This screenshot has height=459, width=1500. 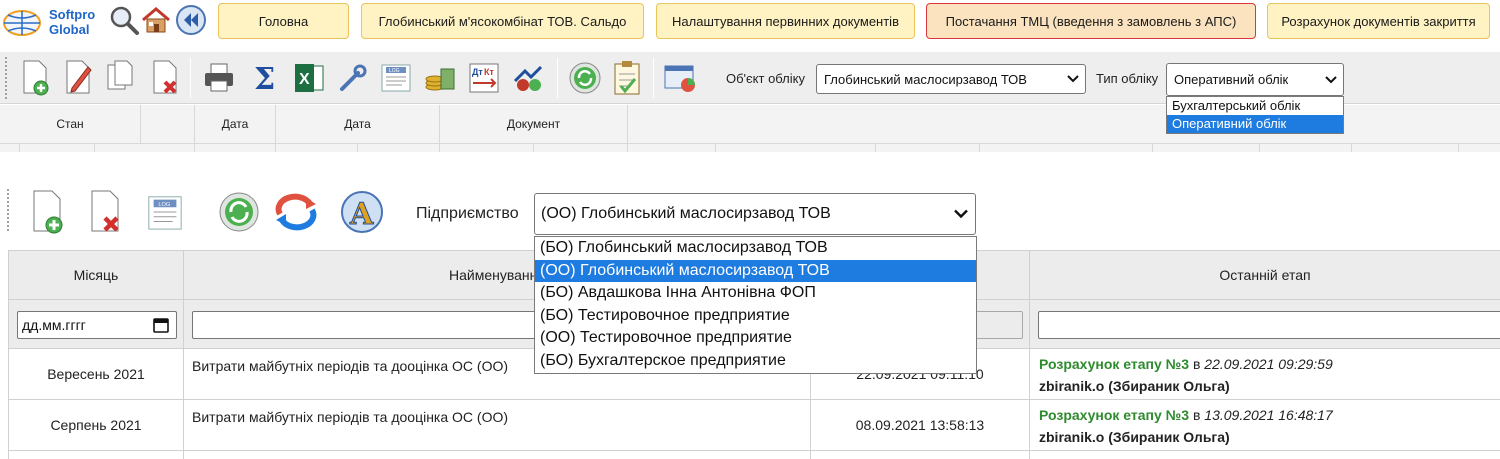 I want to click on filter-cell-last-stage, so click(x=1265, y=324).